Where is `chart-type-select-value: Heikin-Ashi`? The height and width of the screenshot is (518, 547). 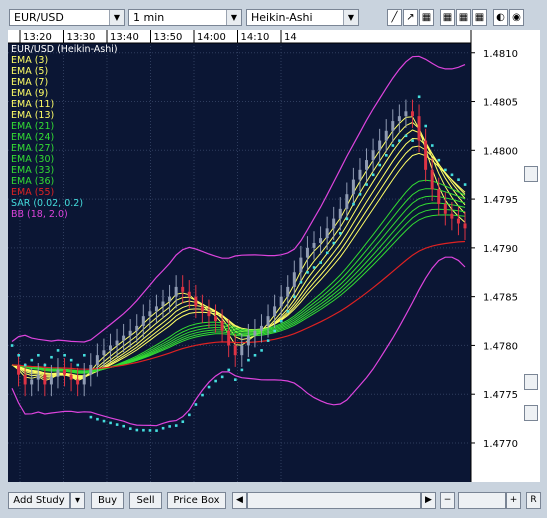
chart-type-select-value: Heikin-Ashi is located at coordinates (282, 17).